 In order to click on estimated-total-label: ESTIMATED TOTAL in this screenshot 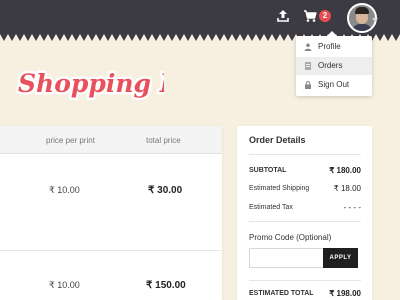, I will do `click(281, 293)`.